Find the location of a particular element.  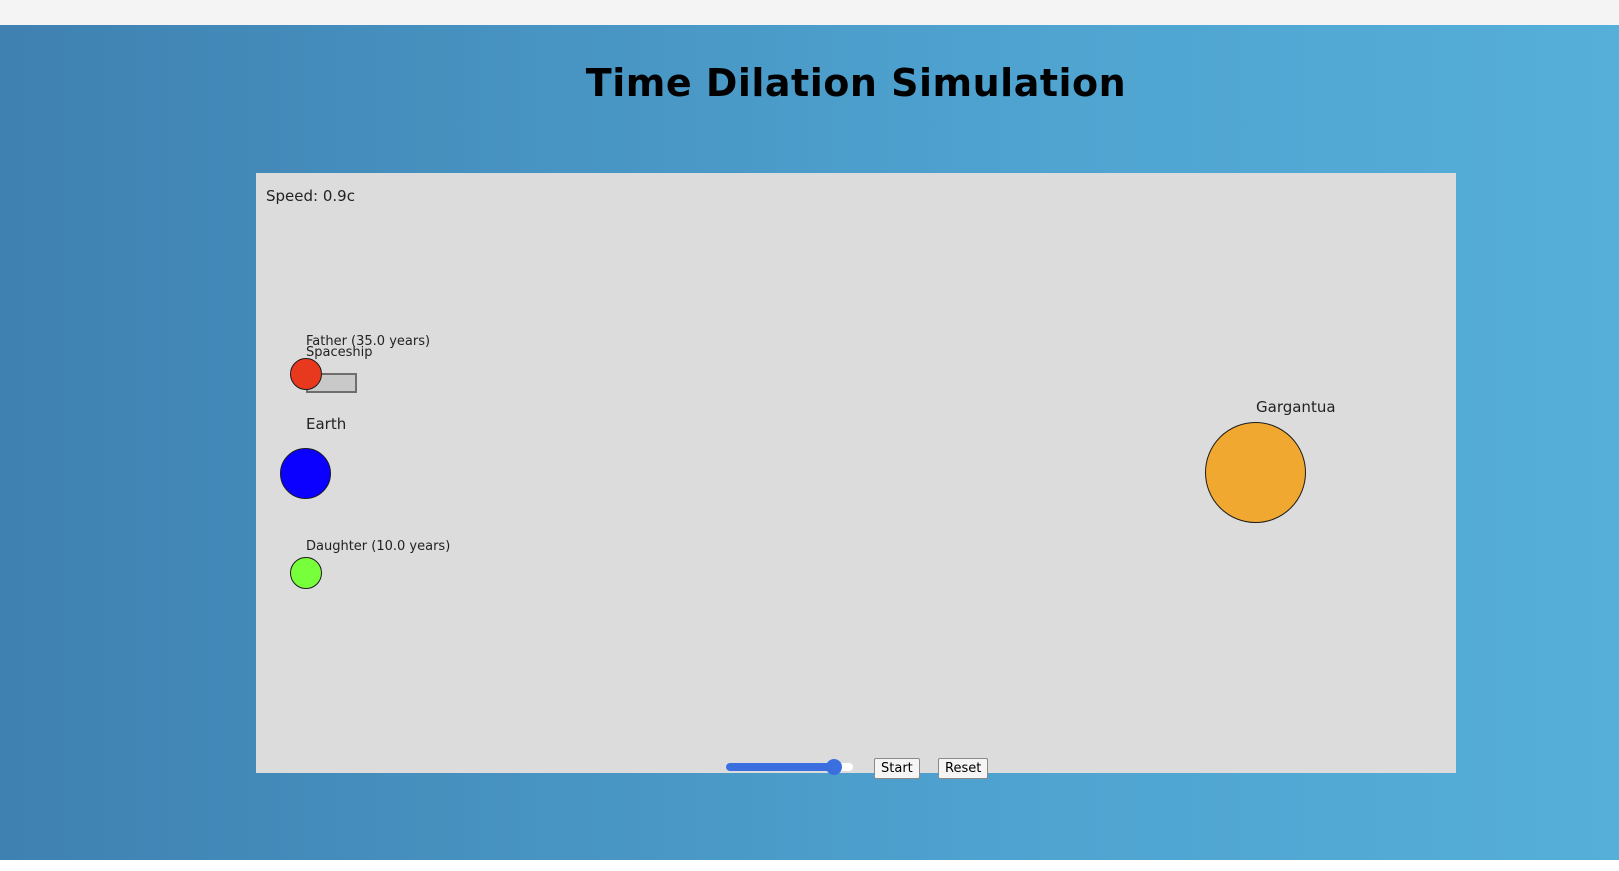

daughter-label: Daughter (10.0 years) is located at coordinates (378, 546).